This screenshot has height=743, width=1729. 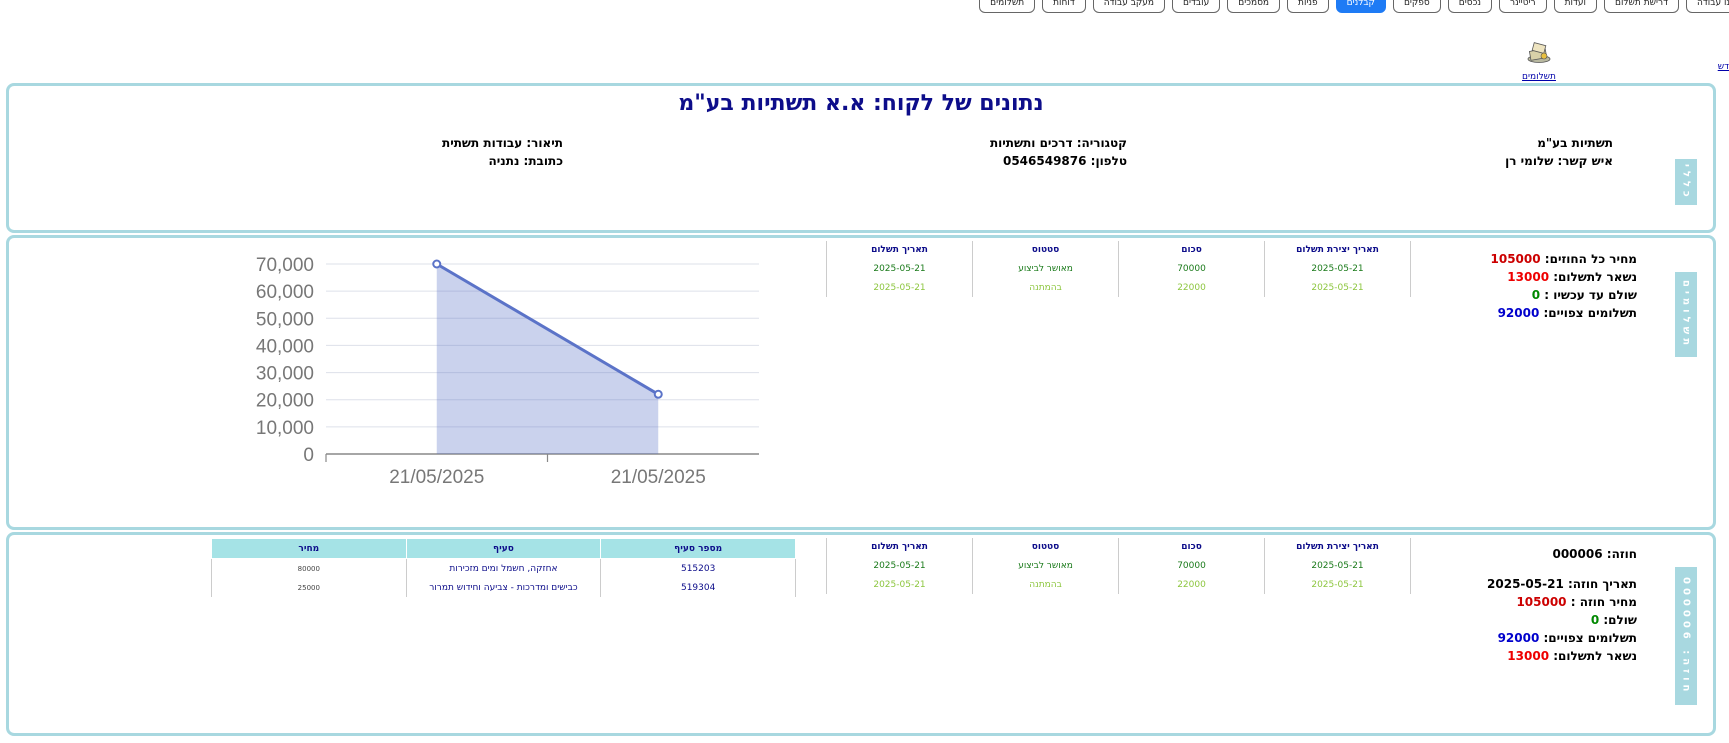 I want to click on contract-number: 000006, so click(x=1577, y=554).